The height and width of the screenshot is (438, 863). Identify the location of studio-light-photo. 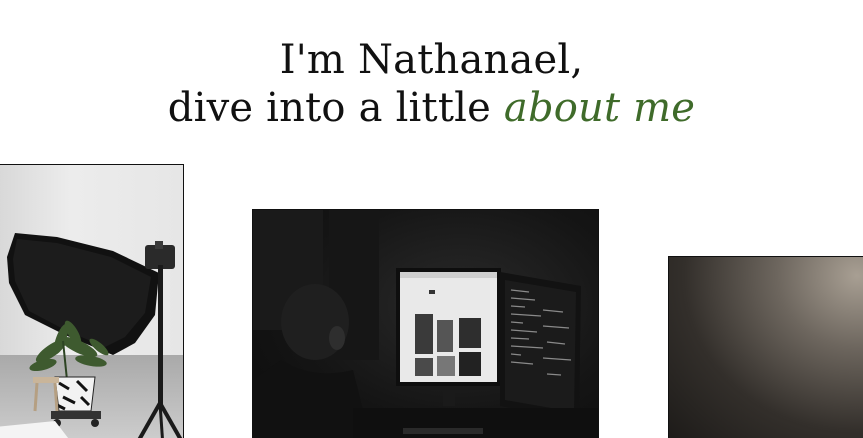
(92, 301).